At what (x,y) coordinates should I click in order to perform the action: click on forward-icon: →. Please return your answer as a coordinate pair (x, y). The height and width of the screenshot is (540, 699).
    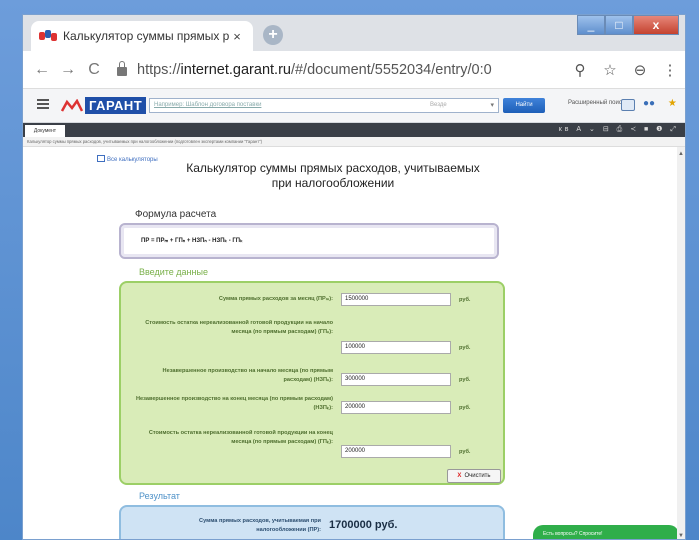
    Looking at the image, I should click on (68, 70).